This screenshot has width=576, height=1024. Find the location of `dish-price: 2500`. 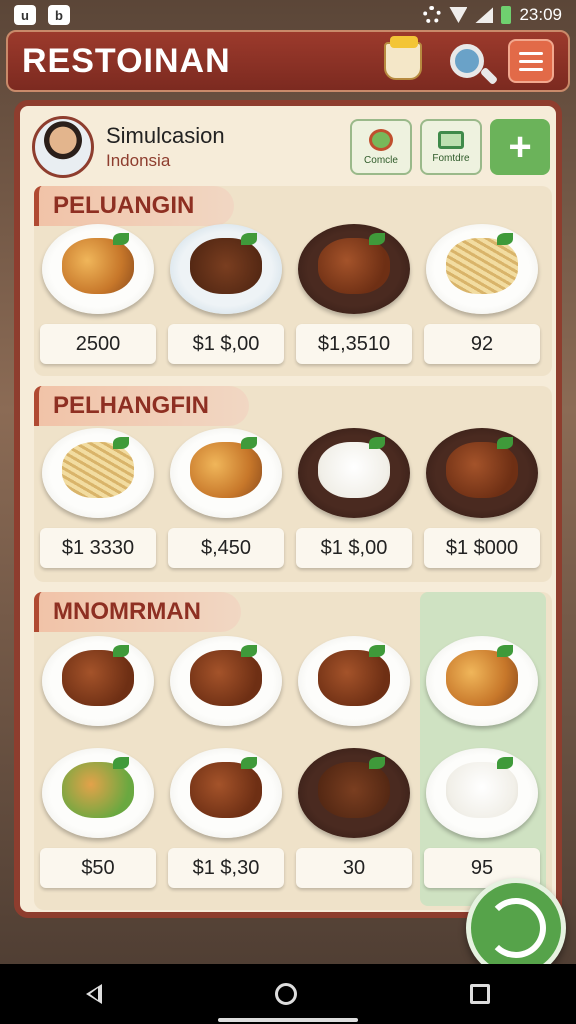

dish-price: 2500 is located at coordinates (98, 344).